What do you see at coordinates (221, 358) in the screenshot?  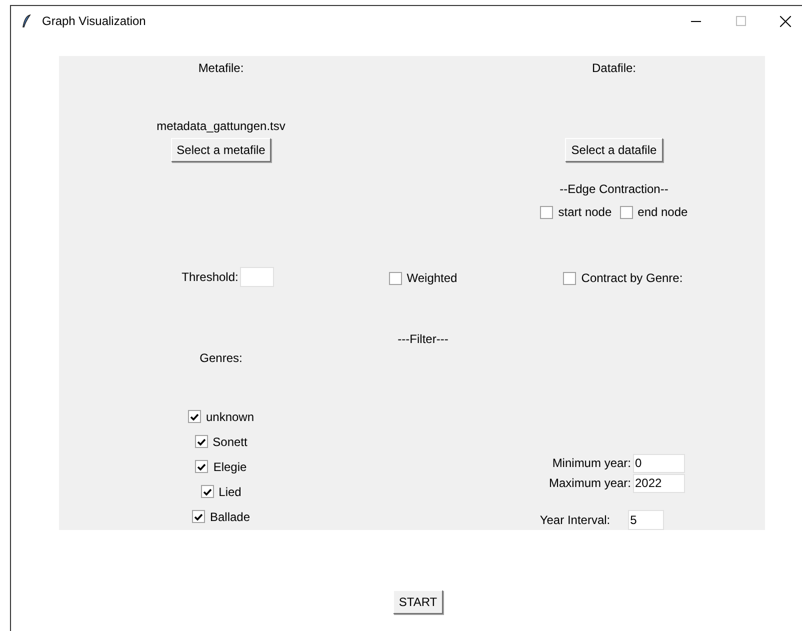 I see `genres-label: Genres:` at bounding box center [221, 358].